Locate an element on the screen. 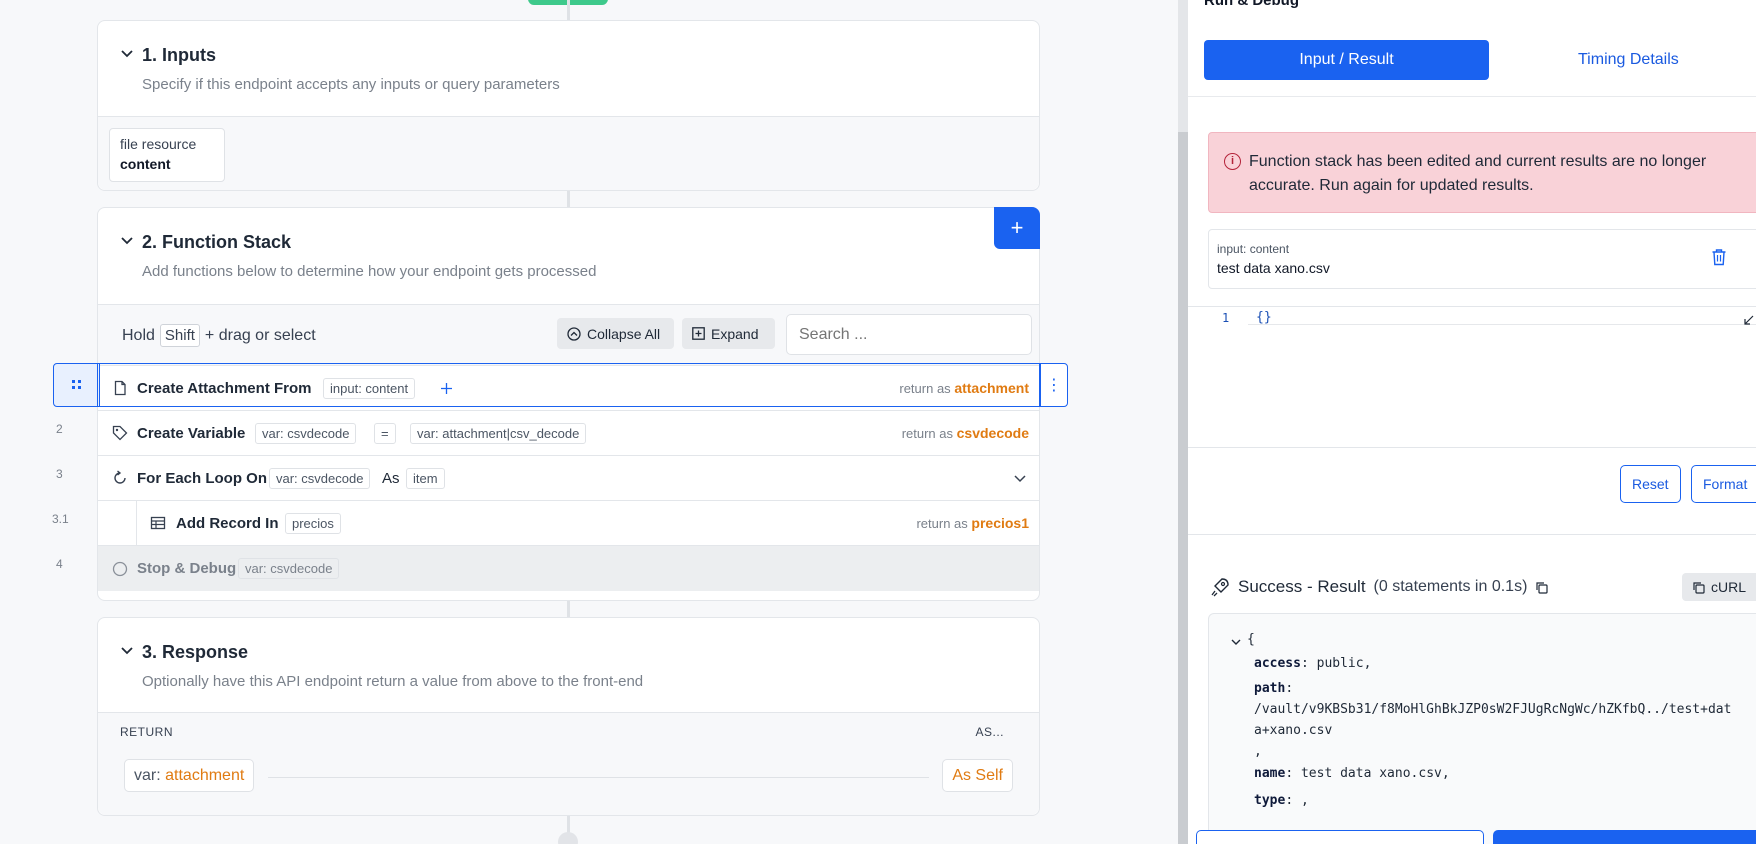  format-button: Format is located at coordinates (1723, 484).